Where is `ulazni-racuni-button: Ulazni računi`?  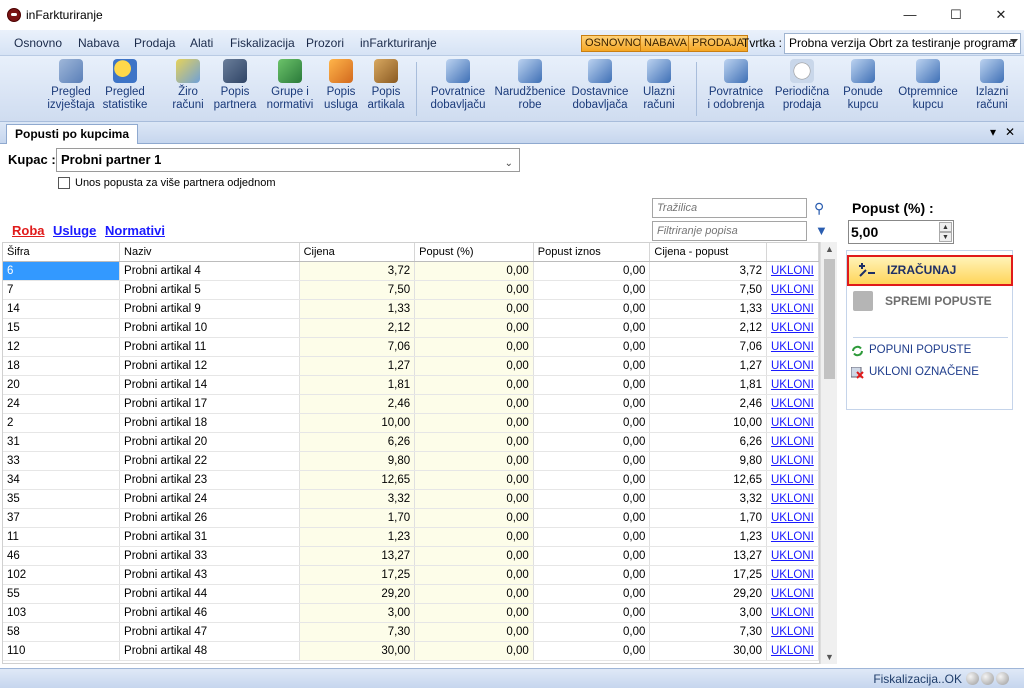 ulazni-racuni-button: Ulazni računi is located at coordinates (659, 90).